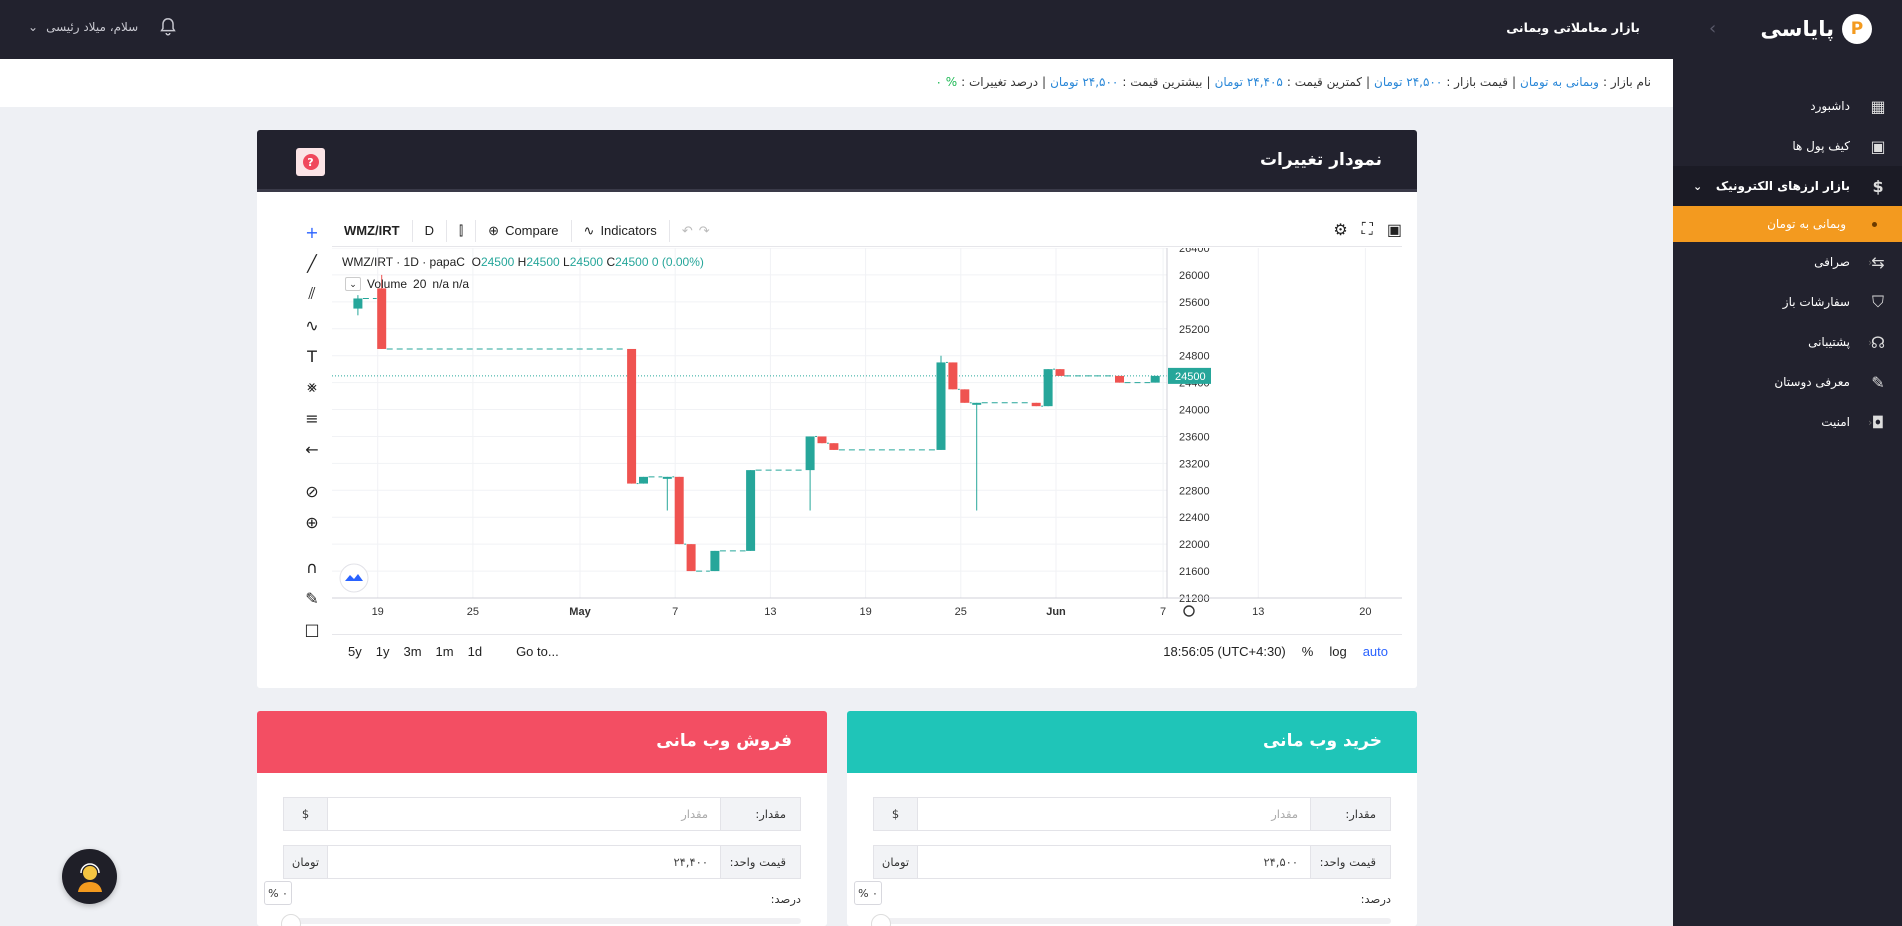 The image size is (1902, 926). What do you see at coordinates (1337, 651) in the screenshot?
I see `log-scale-toggle: log` at bounding box center [1337, 651].